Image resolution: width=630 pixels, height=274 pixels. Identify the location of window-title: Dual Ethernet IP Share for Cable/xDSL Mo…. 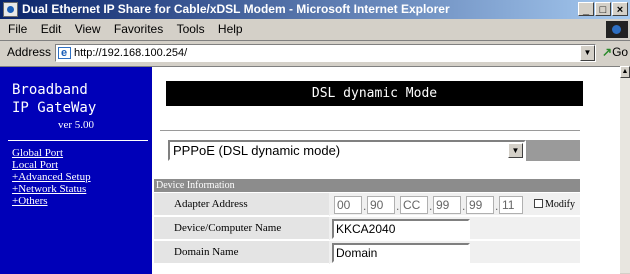
(236, 9).